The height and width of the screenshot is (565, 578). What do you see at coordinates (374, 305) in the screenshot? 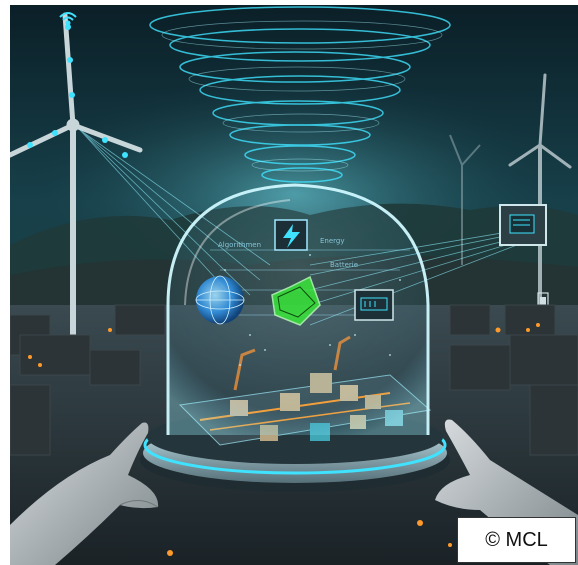
I see `monitor-icon` at bounding box center [374, 305].